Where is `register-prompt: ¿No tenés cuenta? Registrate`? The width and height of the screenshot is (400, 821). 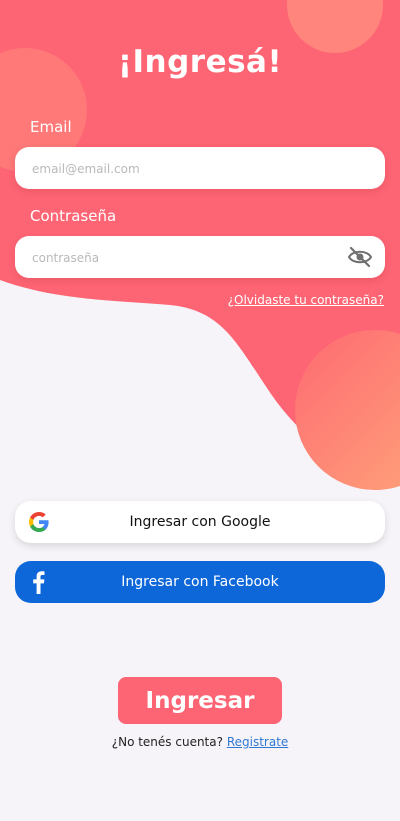
register-prompt: ¿No tenés cuenta? Registrate is located at coordinates (200, 742).